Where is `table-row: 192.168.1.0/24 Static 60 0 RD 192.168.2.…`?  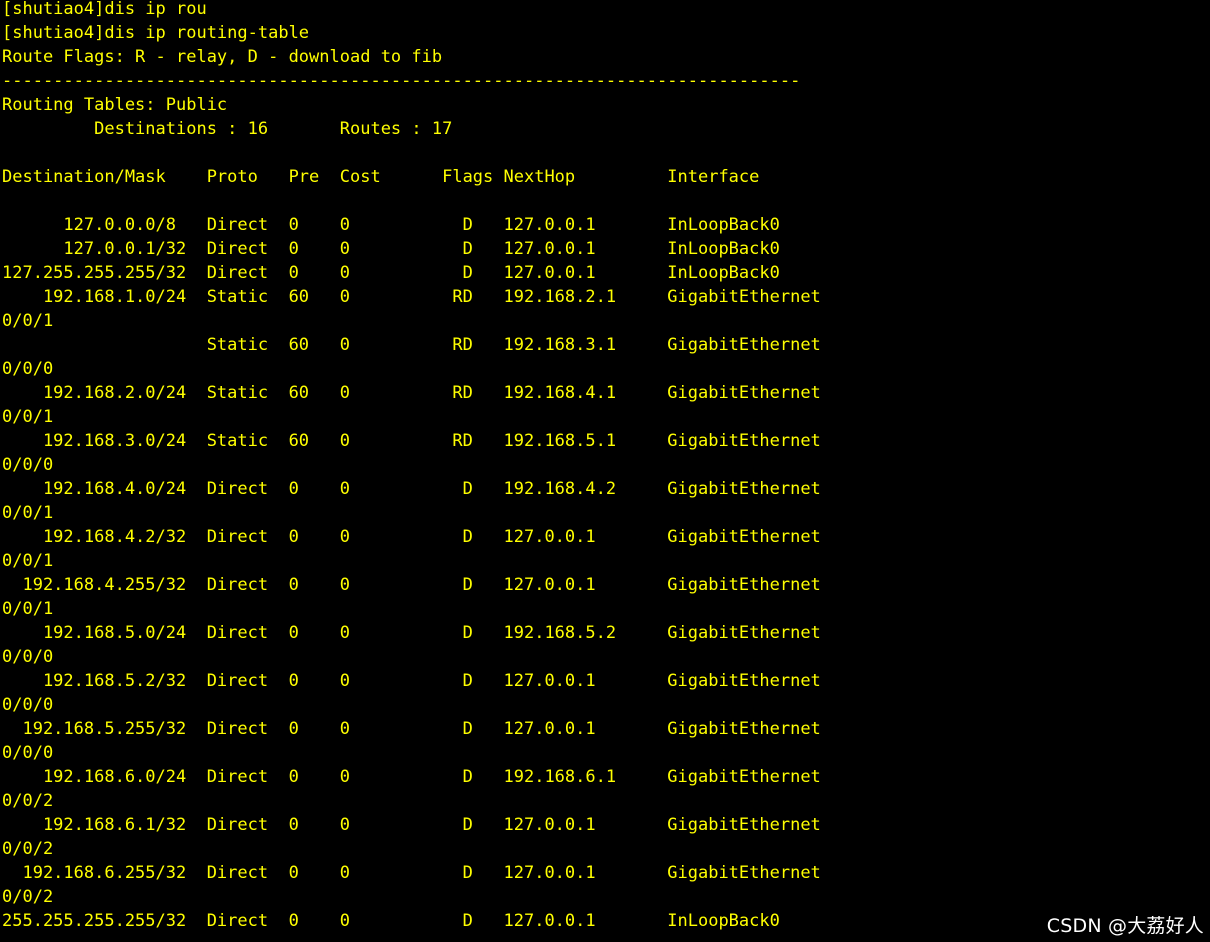 table-row: 192.168.1.0/24 Static 60 0 RD 192.168.2.… is located at coordinates (411, 297).